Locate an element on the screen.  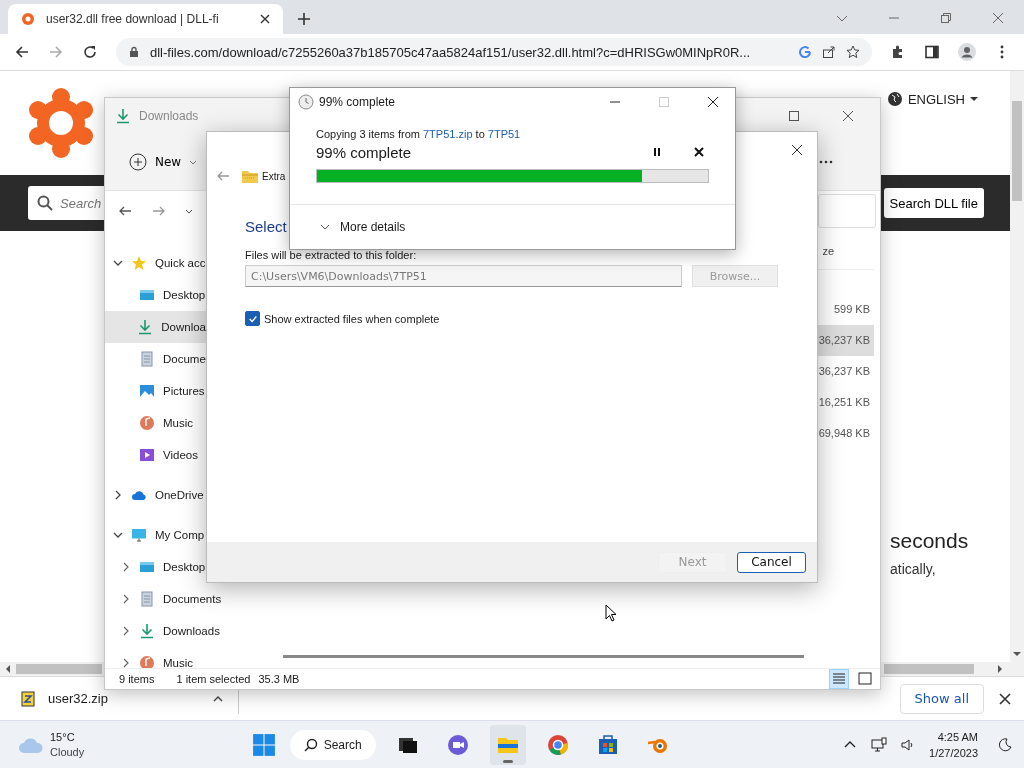
tiles-view-icon is located at coordinates (865, 679).